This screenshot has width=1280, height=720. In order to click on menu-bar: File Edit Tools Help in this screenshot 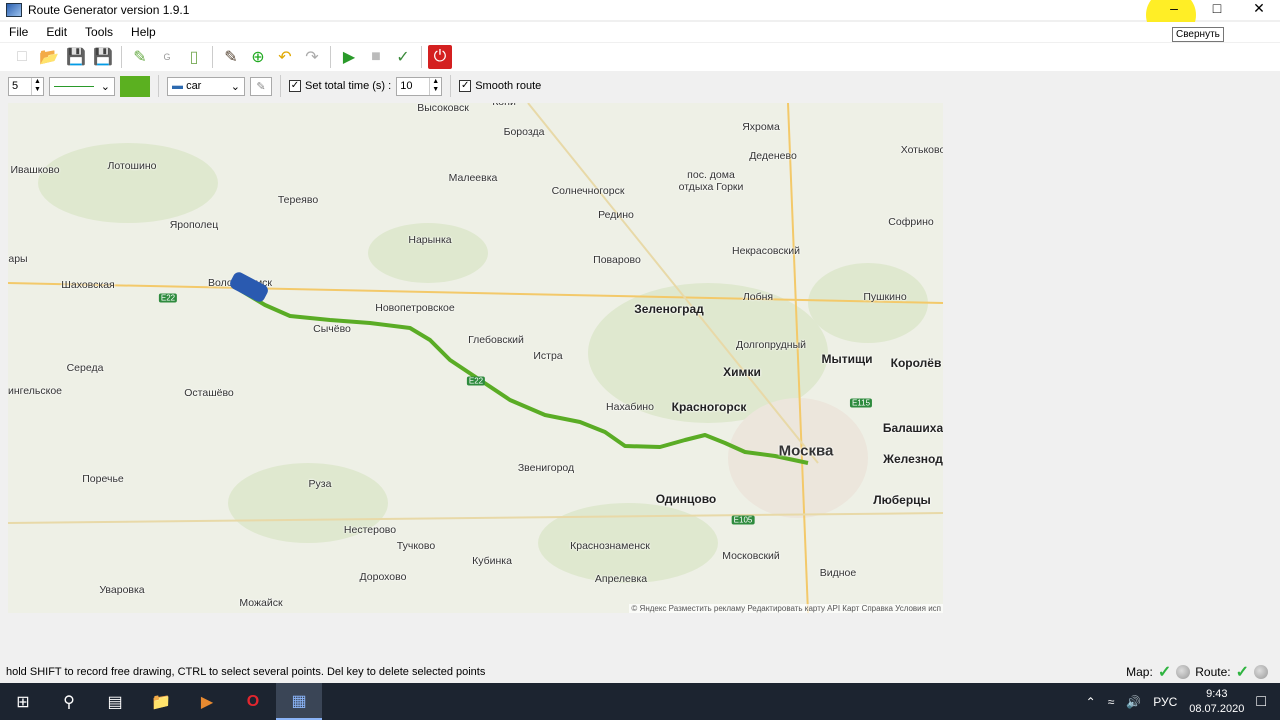, I will do `click(640, 32)`.